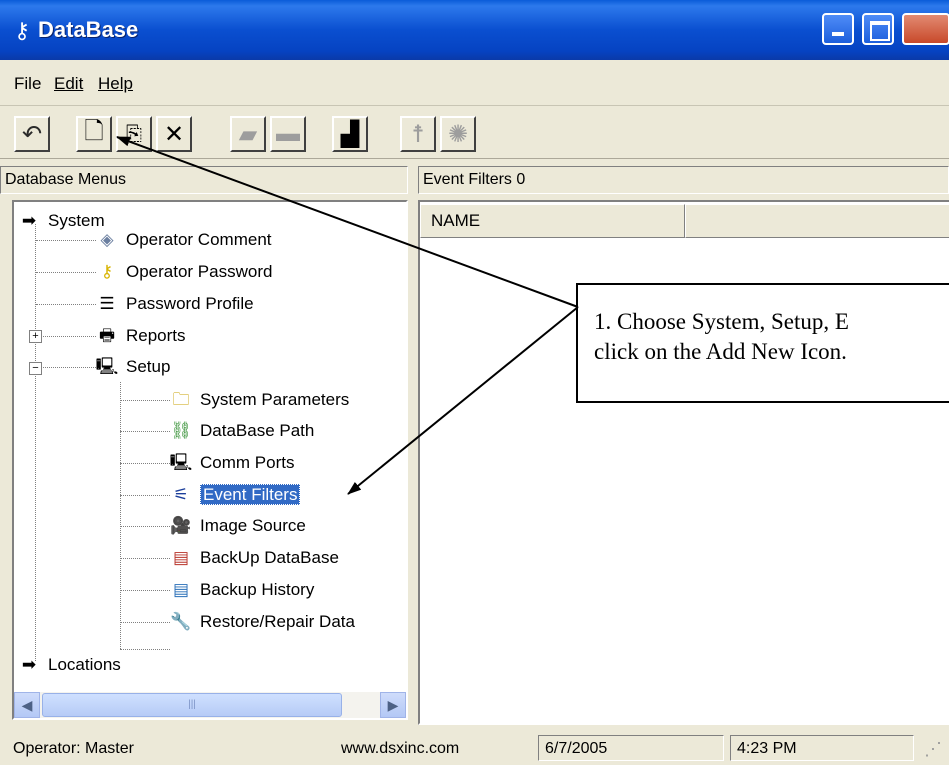  I want to click on database-menus-header: Database Menus, so click(204, 180).